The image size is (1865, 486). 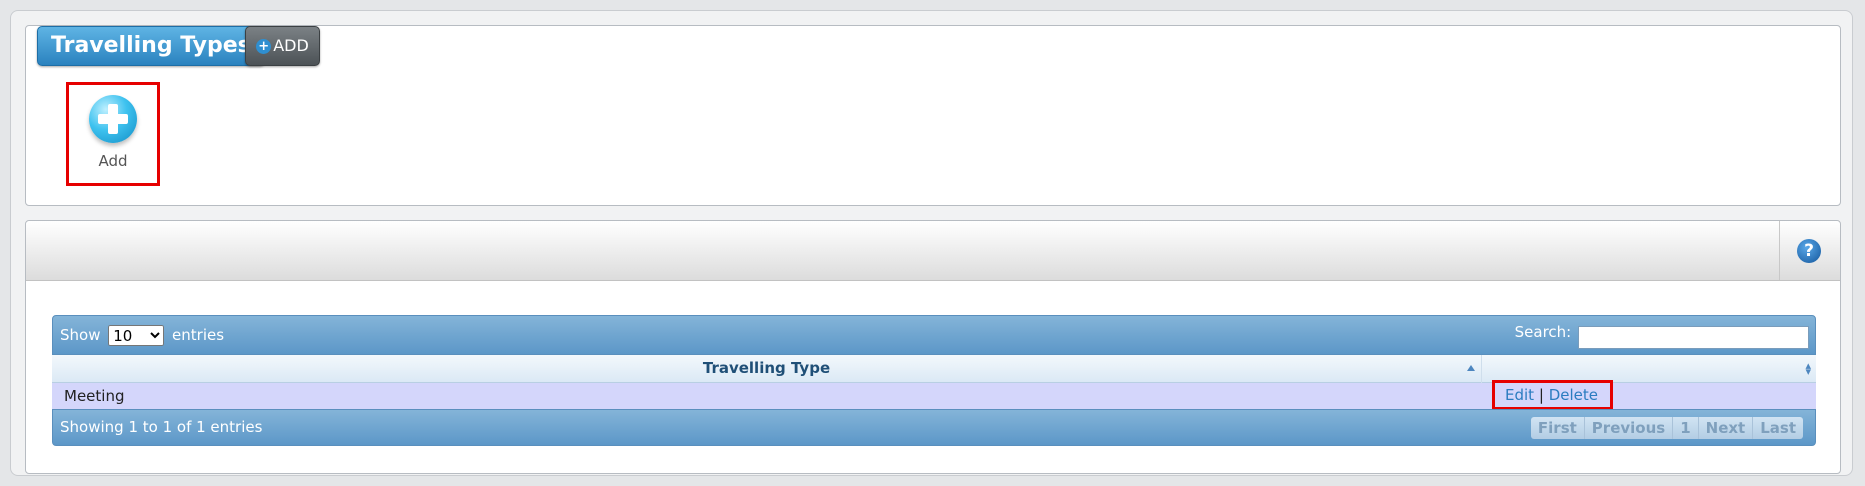 I want to click on add-tile: Add, so click(x=113, y=134).